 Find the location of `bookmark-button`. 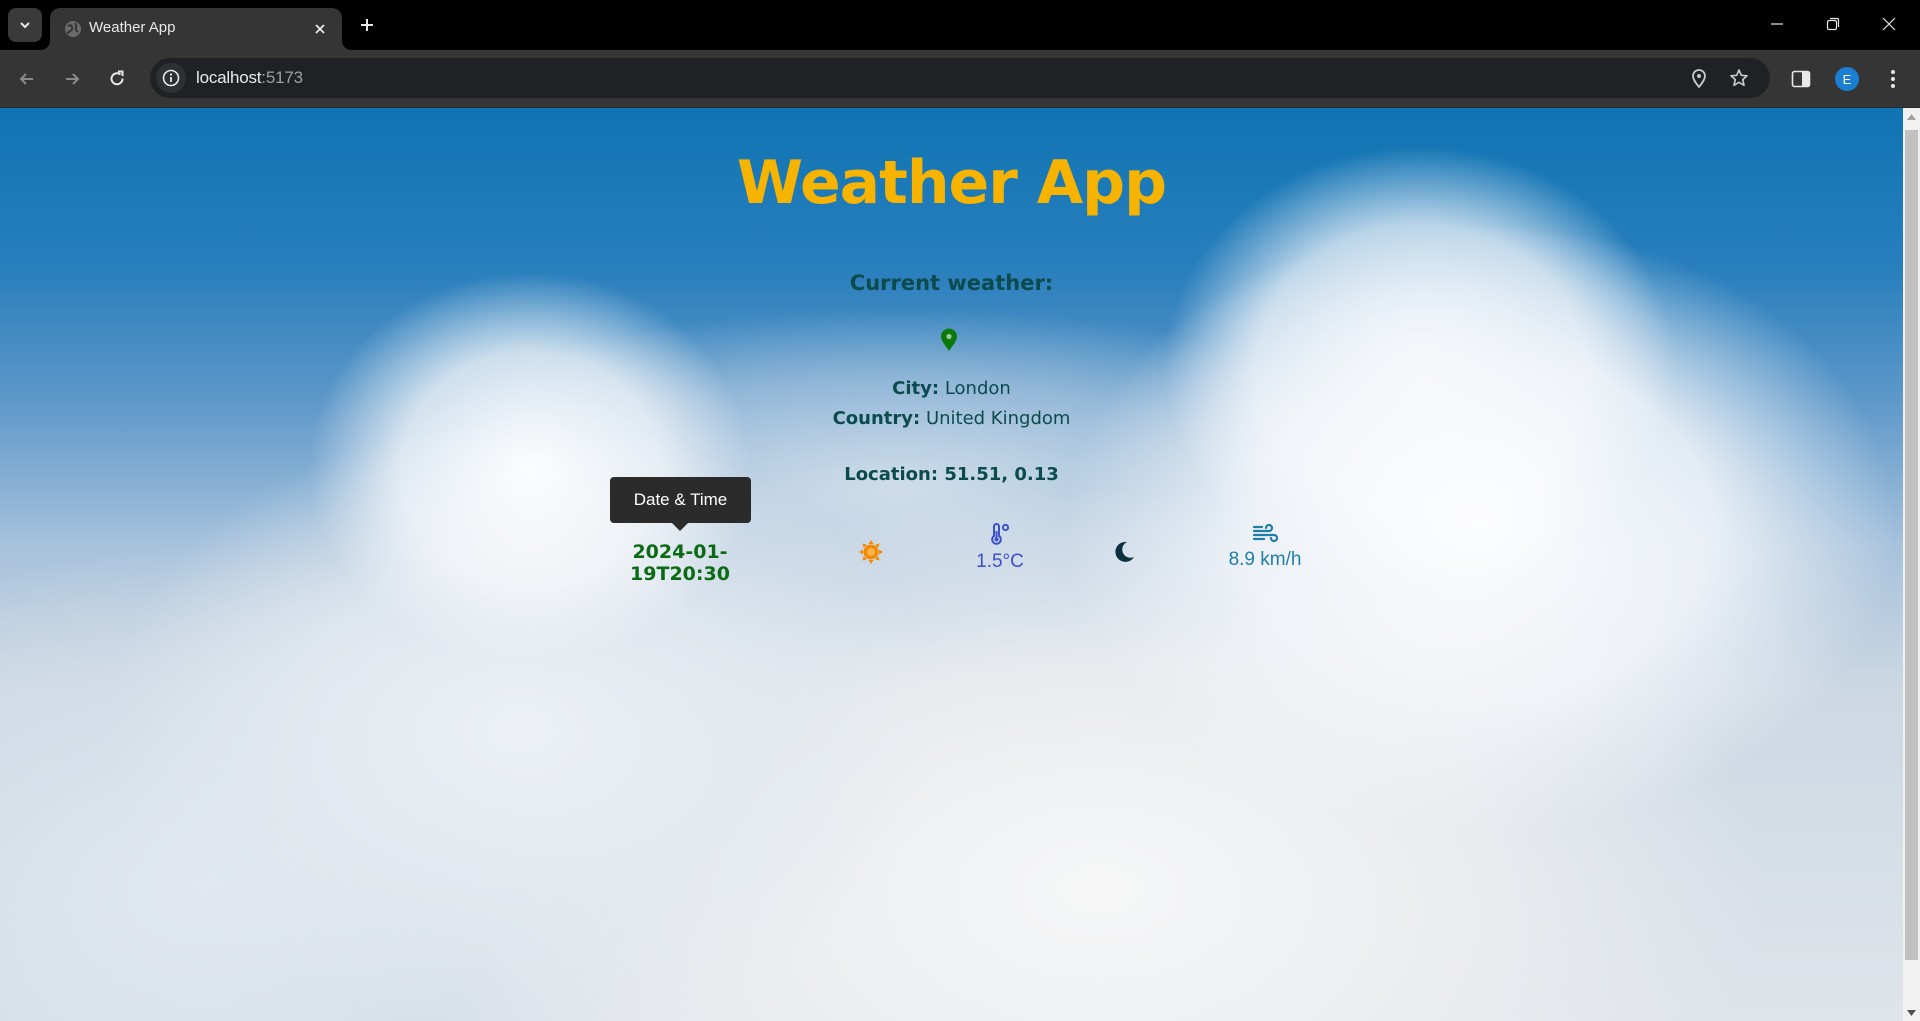

bookmark-button is located at coordinates (1739, 78).